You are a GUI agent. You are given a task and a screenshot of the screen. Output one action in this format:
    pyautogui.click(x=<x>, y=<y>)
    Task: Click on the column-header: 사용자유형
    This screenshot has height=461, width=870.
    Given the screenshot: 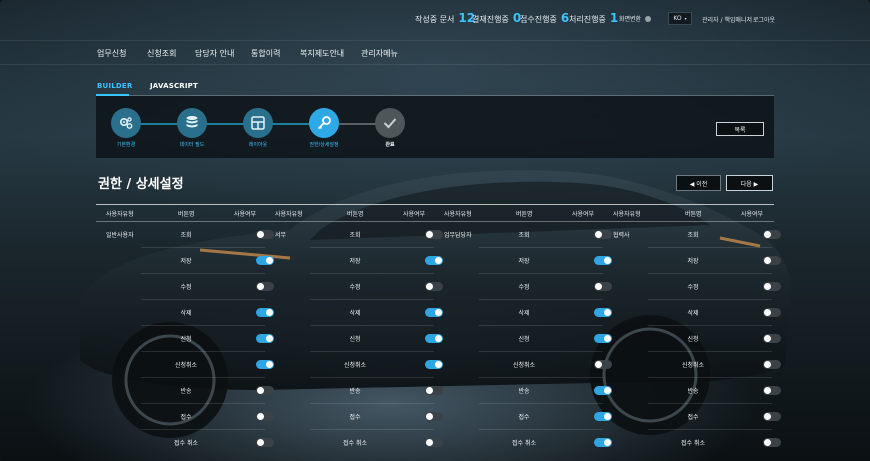 What is the action you would take?
    pyautogui.click(x=120, y=214)
    